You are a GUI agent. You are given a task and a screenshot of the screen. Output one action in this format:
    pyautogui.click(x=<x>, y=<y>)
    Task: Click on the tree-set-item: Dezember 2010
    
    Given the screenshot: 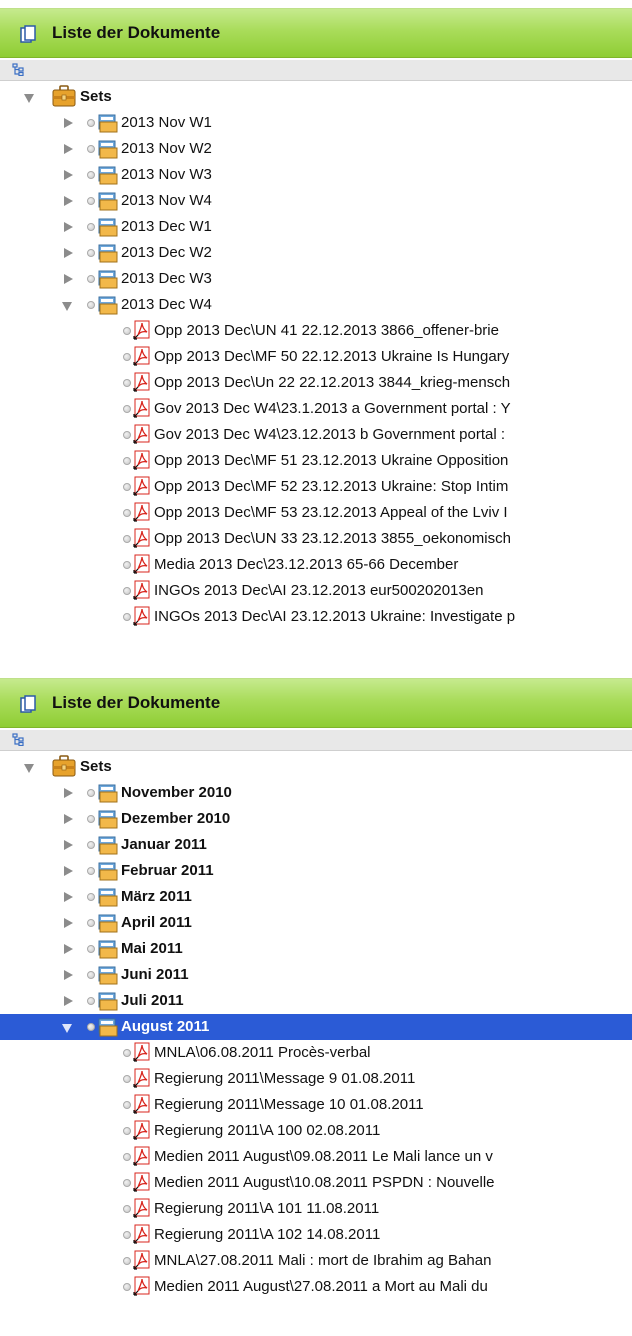 What is the action you would take?
    pyautogui.click(x=316, y=819)
    